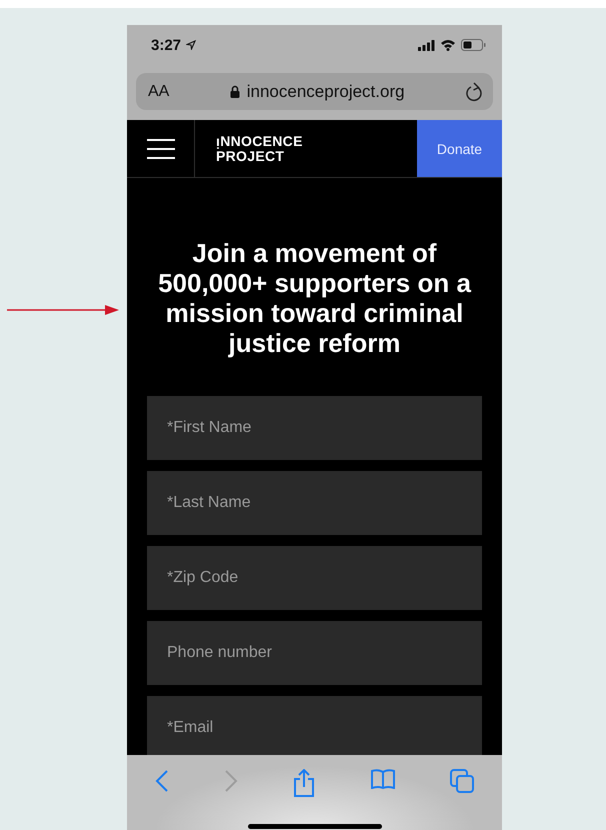  Describe the element at coordinates (306, 148) in the screenshot. I see `site-logo: ᴉNNOCENCE PROJECT` at that location.